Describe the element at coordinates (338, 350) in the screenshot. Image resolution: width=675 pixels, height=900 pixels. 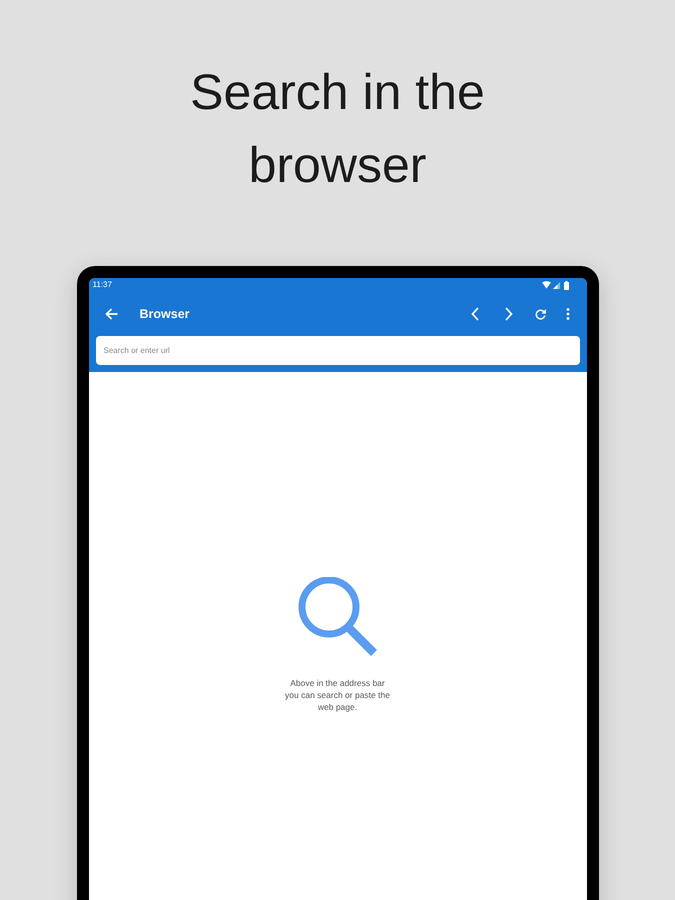
I see `address-field: Search or enter url` at that location.